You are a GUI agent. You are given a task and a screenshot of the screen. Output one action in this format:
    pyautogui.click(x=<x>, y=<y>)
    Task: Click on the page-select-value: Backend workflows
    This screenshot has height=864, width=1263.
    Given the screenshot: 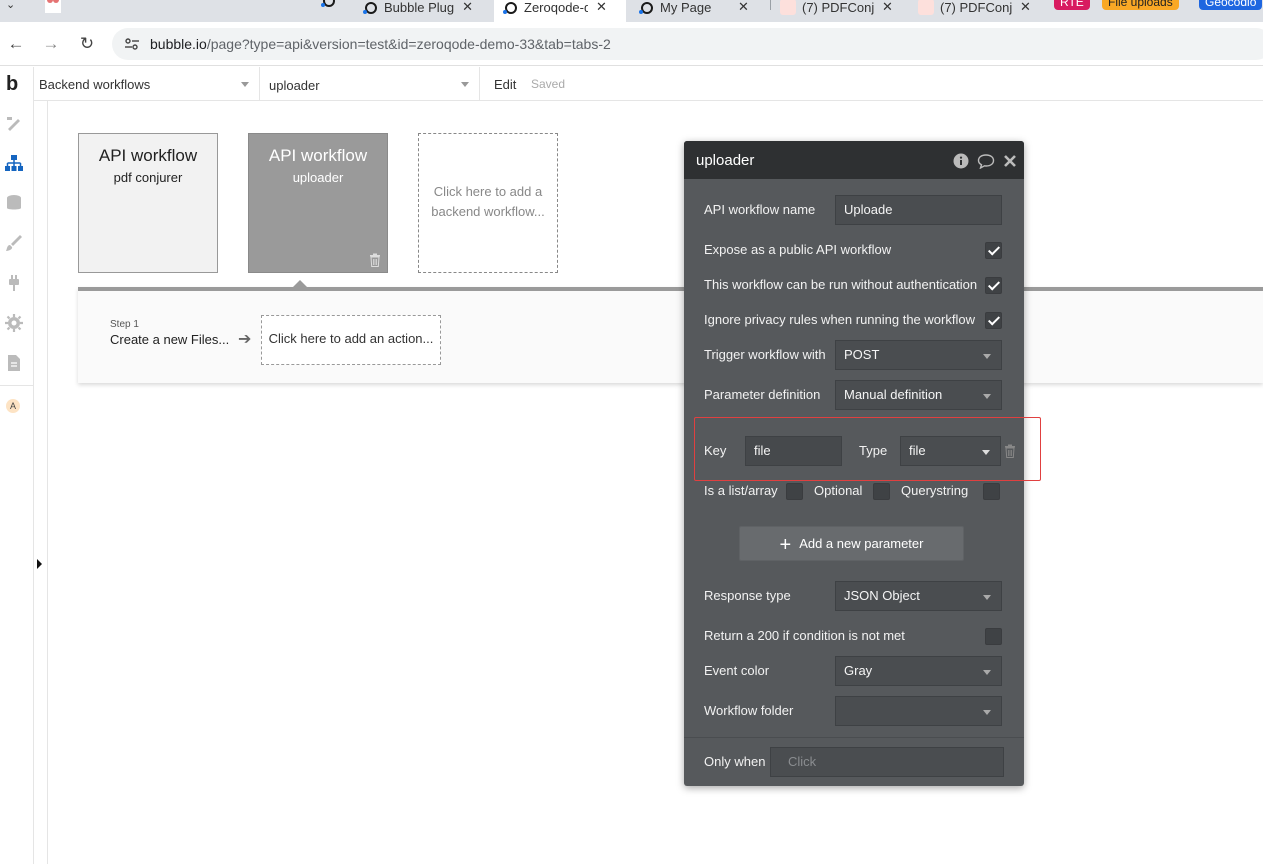 What is the action you would take?
    pyautogui.click(x=95, y=84)
    